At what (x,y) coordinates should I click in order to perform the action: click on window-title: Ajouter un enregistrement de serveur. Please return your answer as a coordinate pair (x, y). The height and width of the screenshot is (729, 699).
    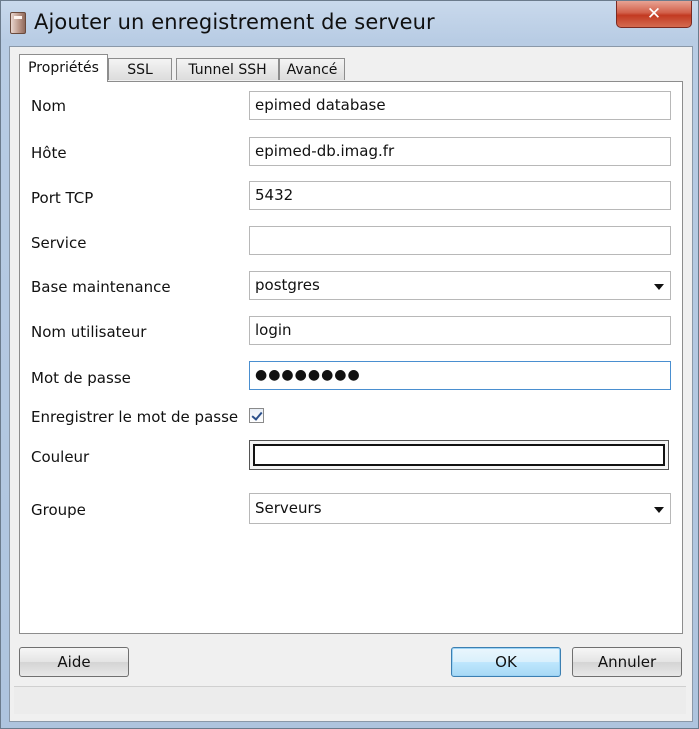
    Looking at the image, I should click on (234, 22).